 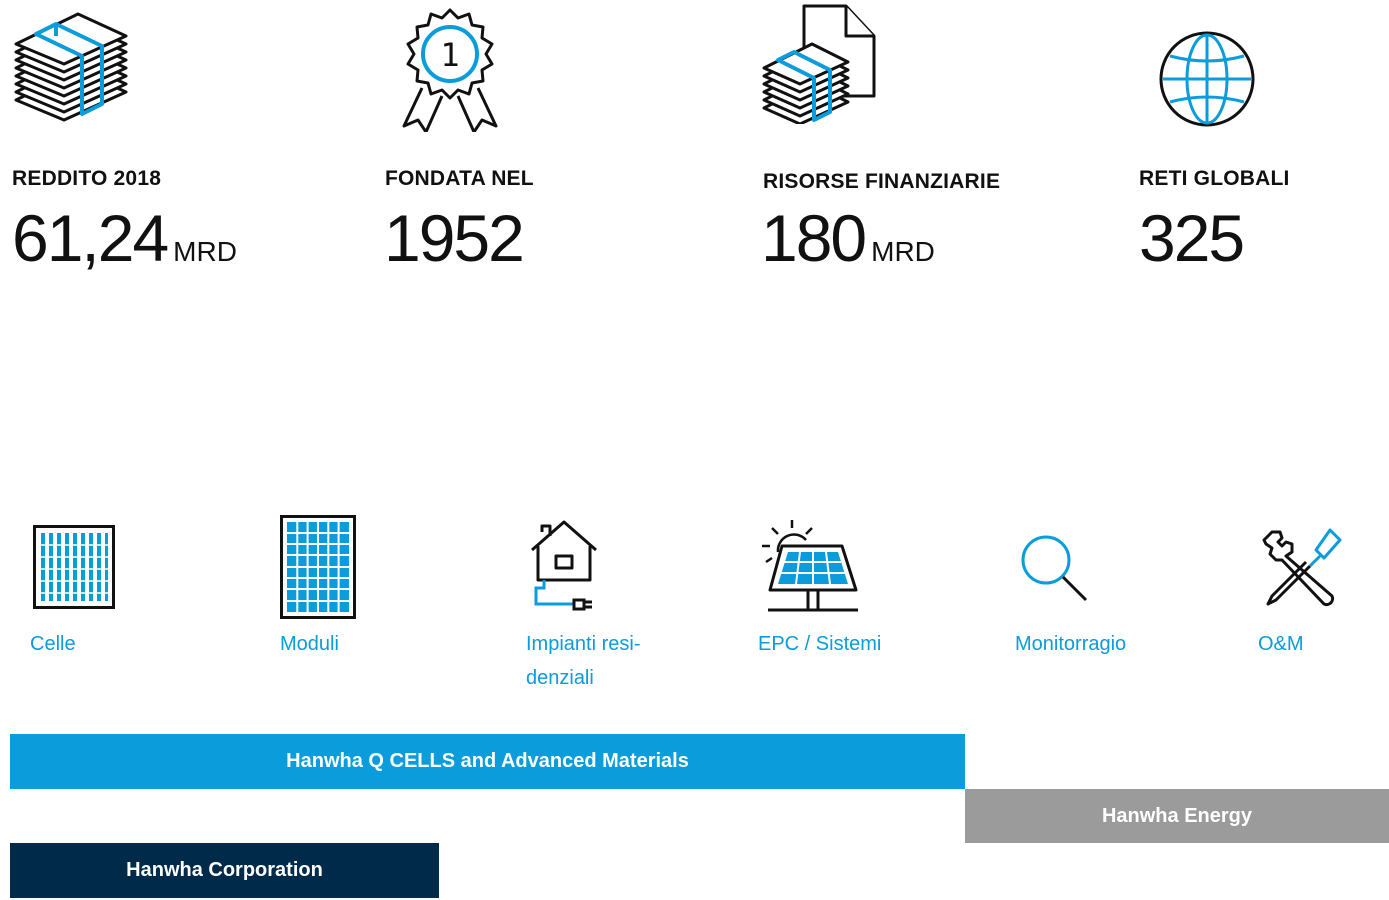 What do you see at coordinates (882, 181) in the screenshot?
I see `stat-label-financial: RISORSE FINANZIARIE` at bounding box center [882, 181].